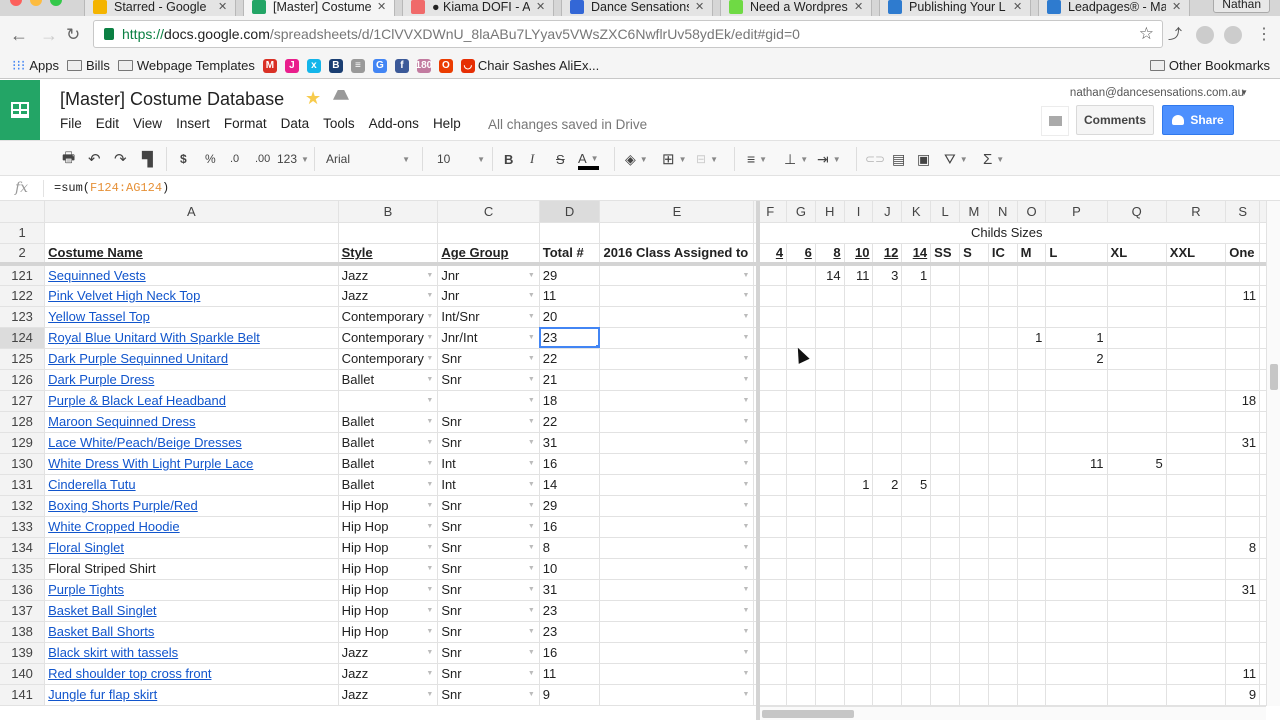 The height and width of the screenshot is (720, 1280). What do you see at coordinates (113, 652) in the screenshot?
I see `costume-link: Black skirt with tassels` at bounding box center [113, 652].